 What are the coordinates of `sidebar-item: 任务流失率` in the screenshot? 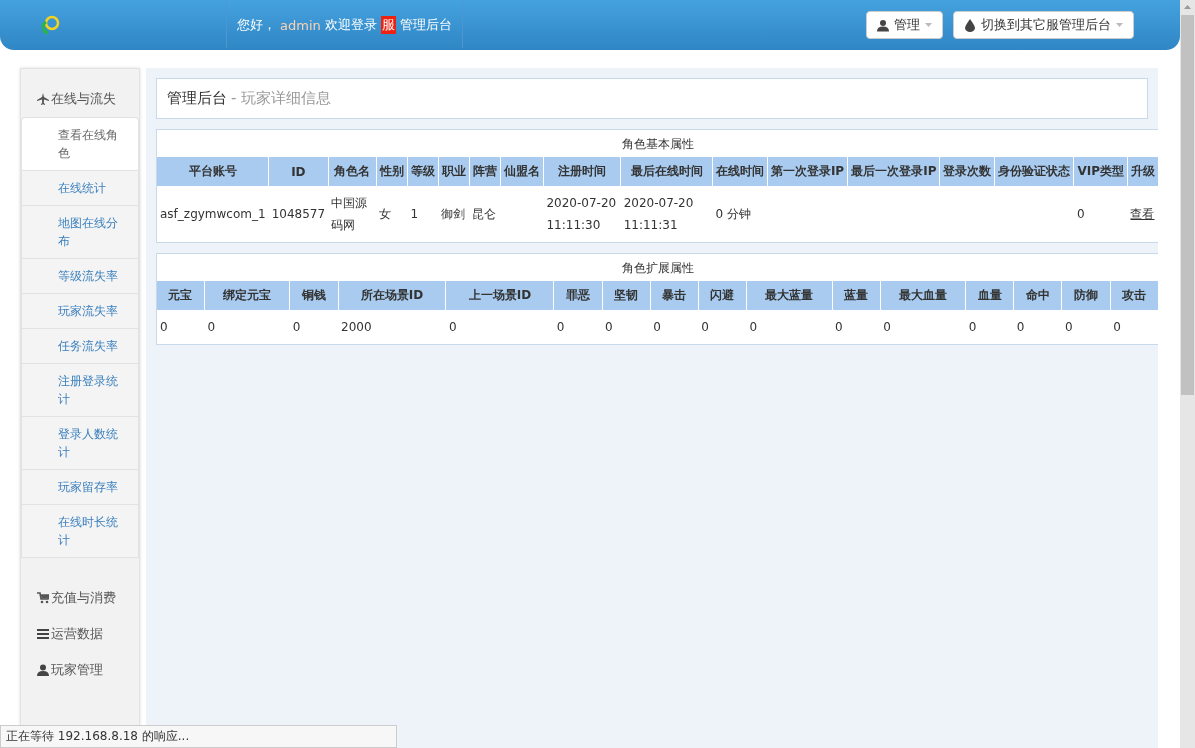 It's located at (80, 346).